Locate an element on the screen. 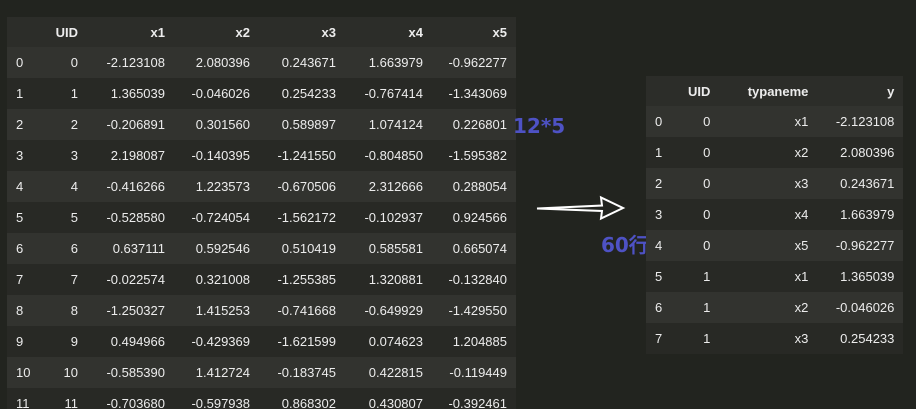 The width and height of the screenshot is (916, 409). table-cell: 0.074623 is located at coordinates (395, 341).